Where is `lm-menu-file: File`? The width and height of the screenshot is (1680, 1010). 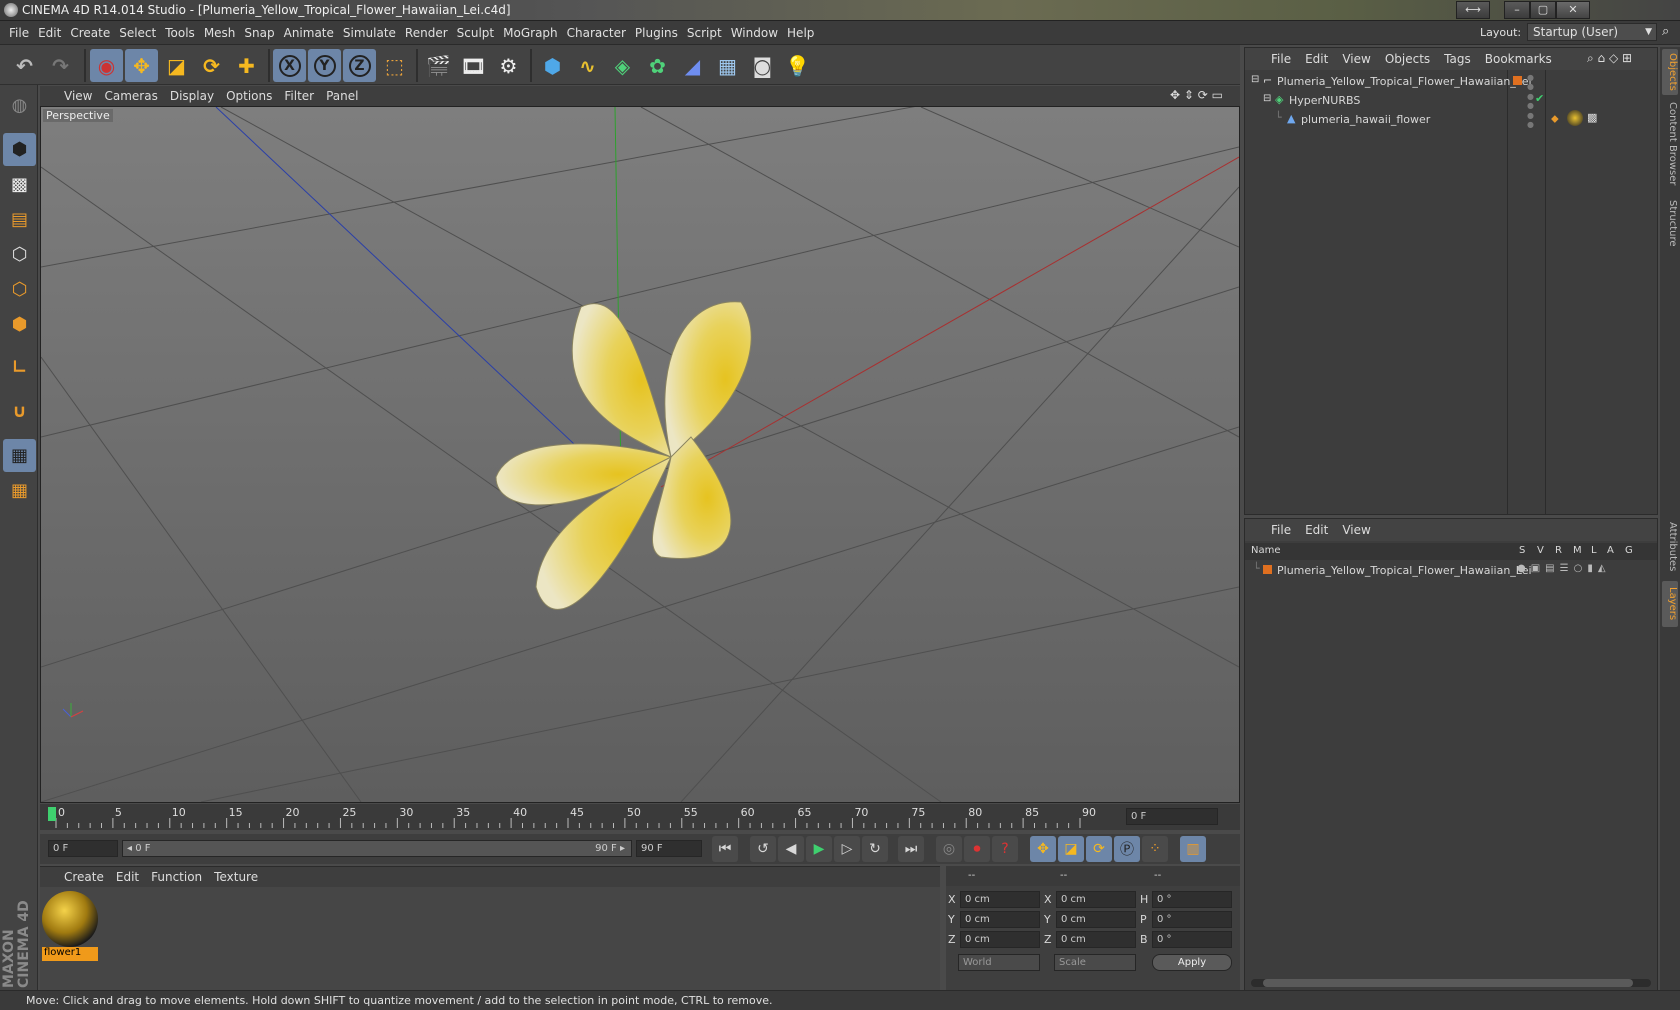 lm-menu-file: File is located at coordinates (1281, 530).